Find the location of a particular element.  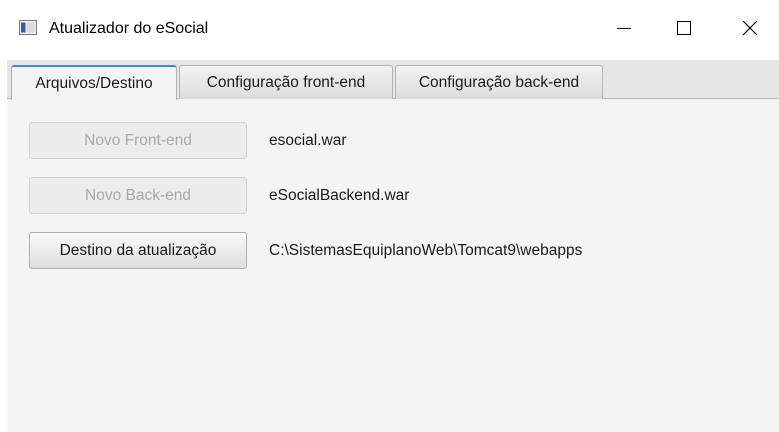

window-title: Atualizador do eSocial is located at coordinates (129, 28).